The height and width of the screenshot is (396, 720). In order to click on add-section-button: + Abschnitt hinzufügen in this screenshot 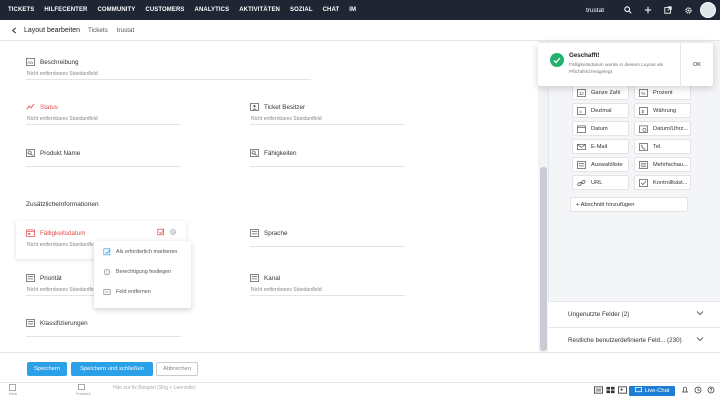, I will do `click(629, 204)`.